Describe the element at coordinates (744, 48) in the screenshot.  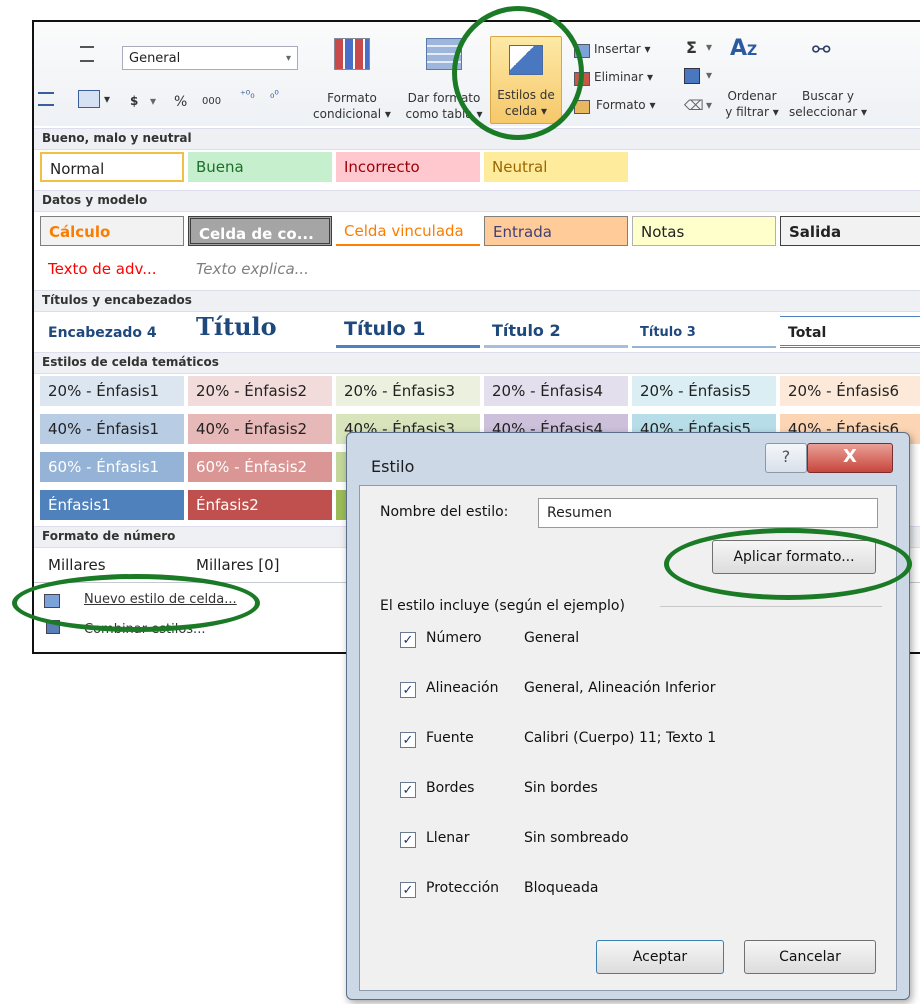
I see `sort-filter-icon: AZ` at that location.